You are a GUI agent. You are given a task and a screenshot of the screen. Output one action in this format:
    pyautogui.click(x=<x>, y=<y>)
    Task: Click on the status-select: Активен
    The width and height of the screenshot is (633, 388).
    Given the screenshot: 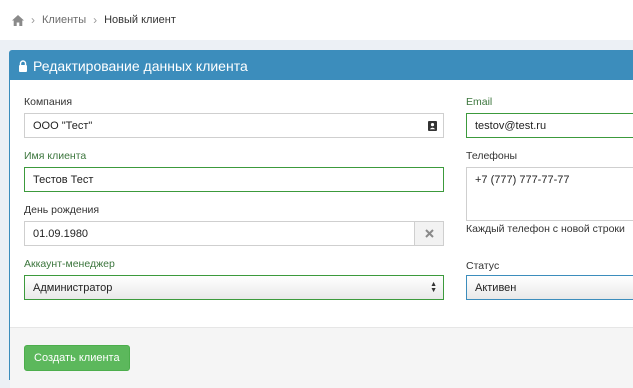 What is the action you would take?
    pyautogui.click(x=549, y=287)
    